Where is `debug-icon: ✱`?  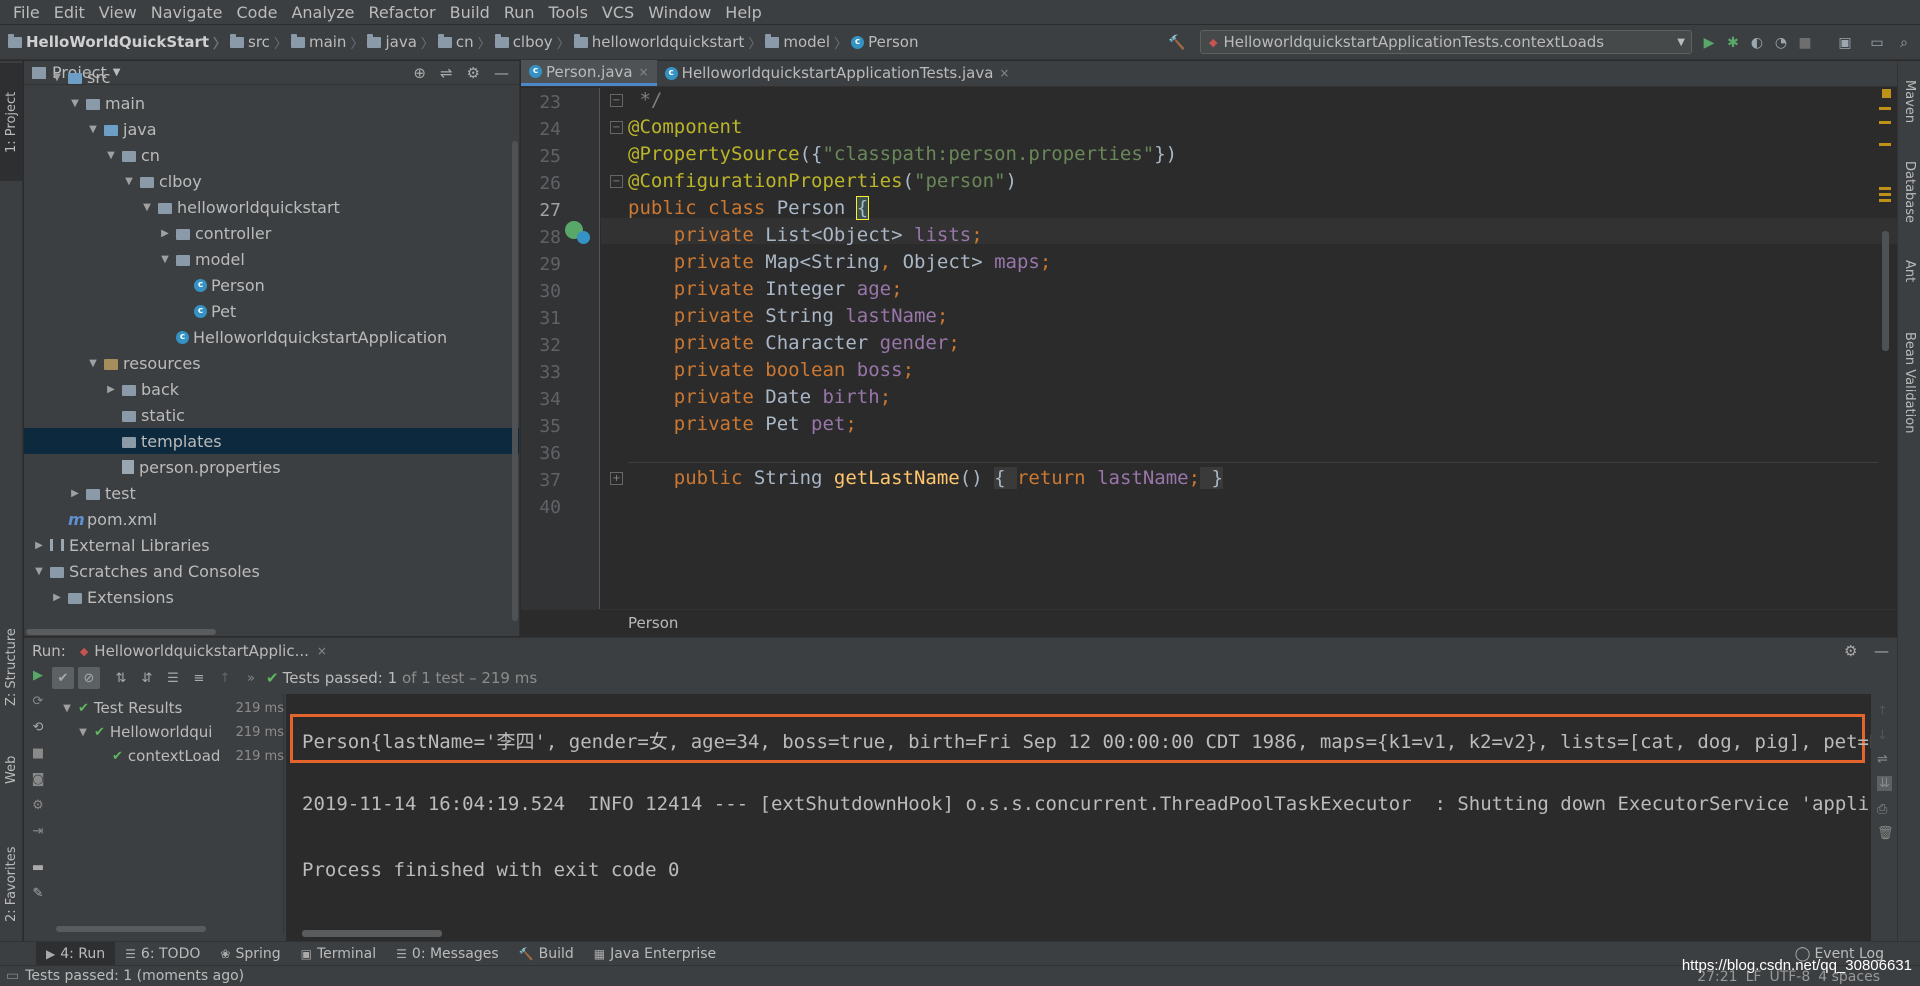
debug-icon: ✱ is located at coordinates (1733, 43).